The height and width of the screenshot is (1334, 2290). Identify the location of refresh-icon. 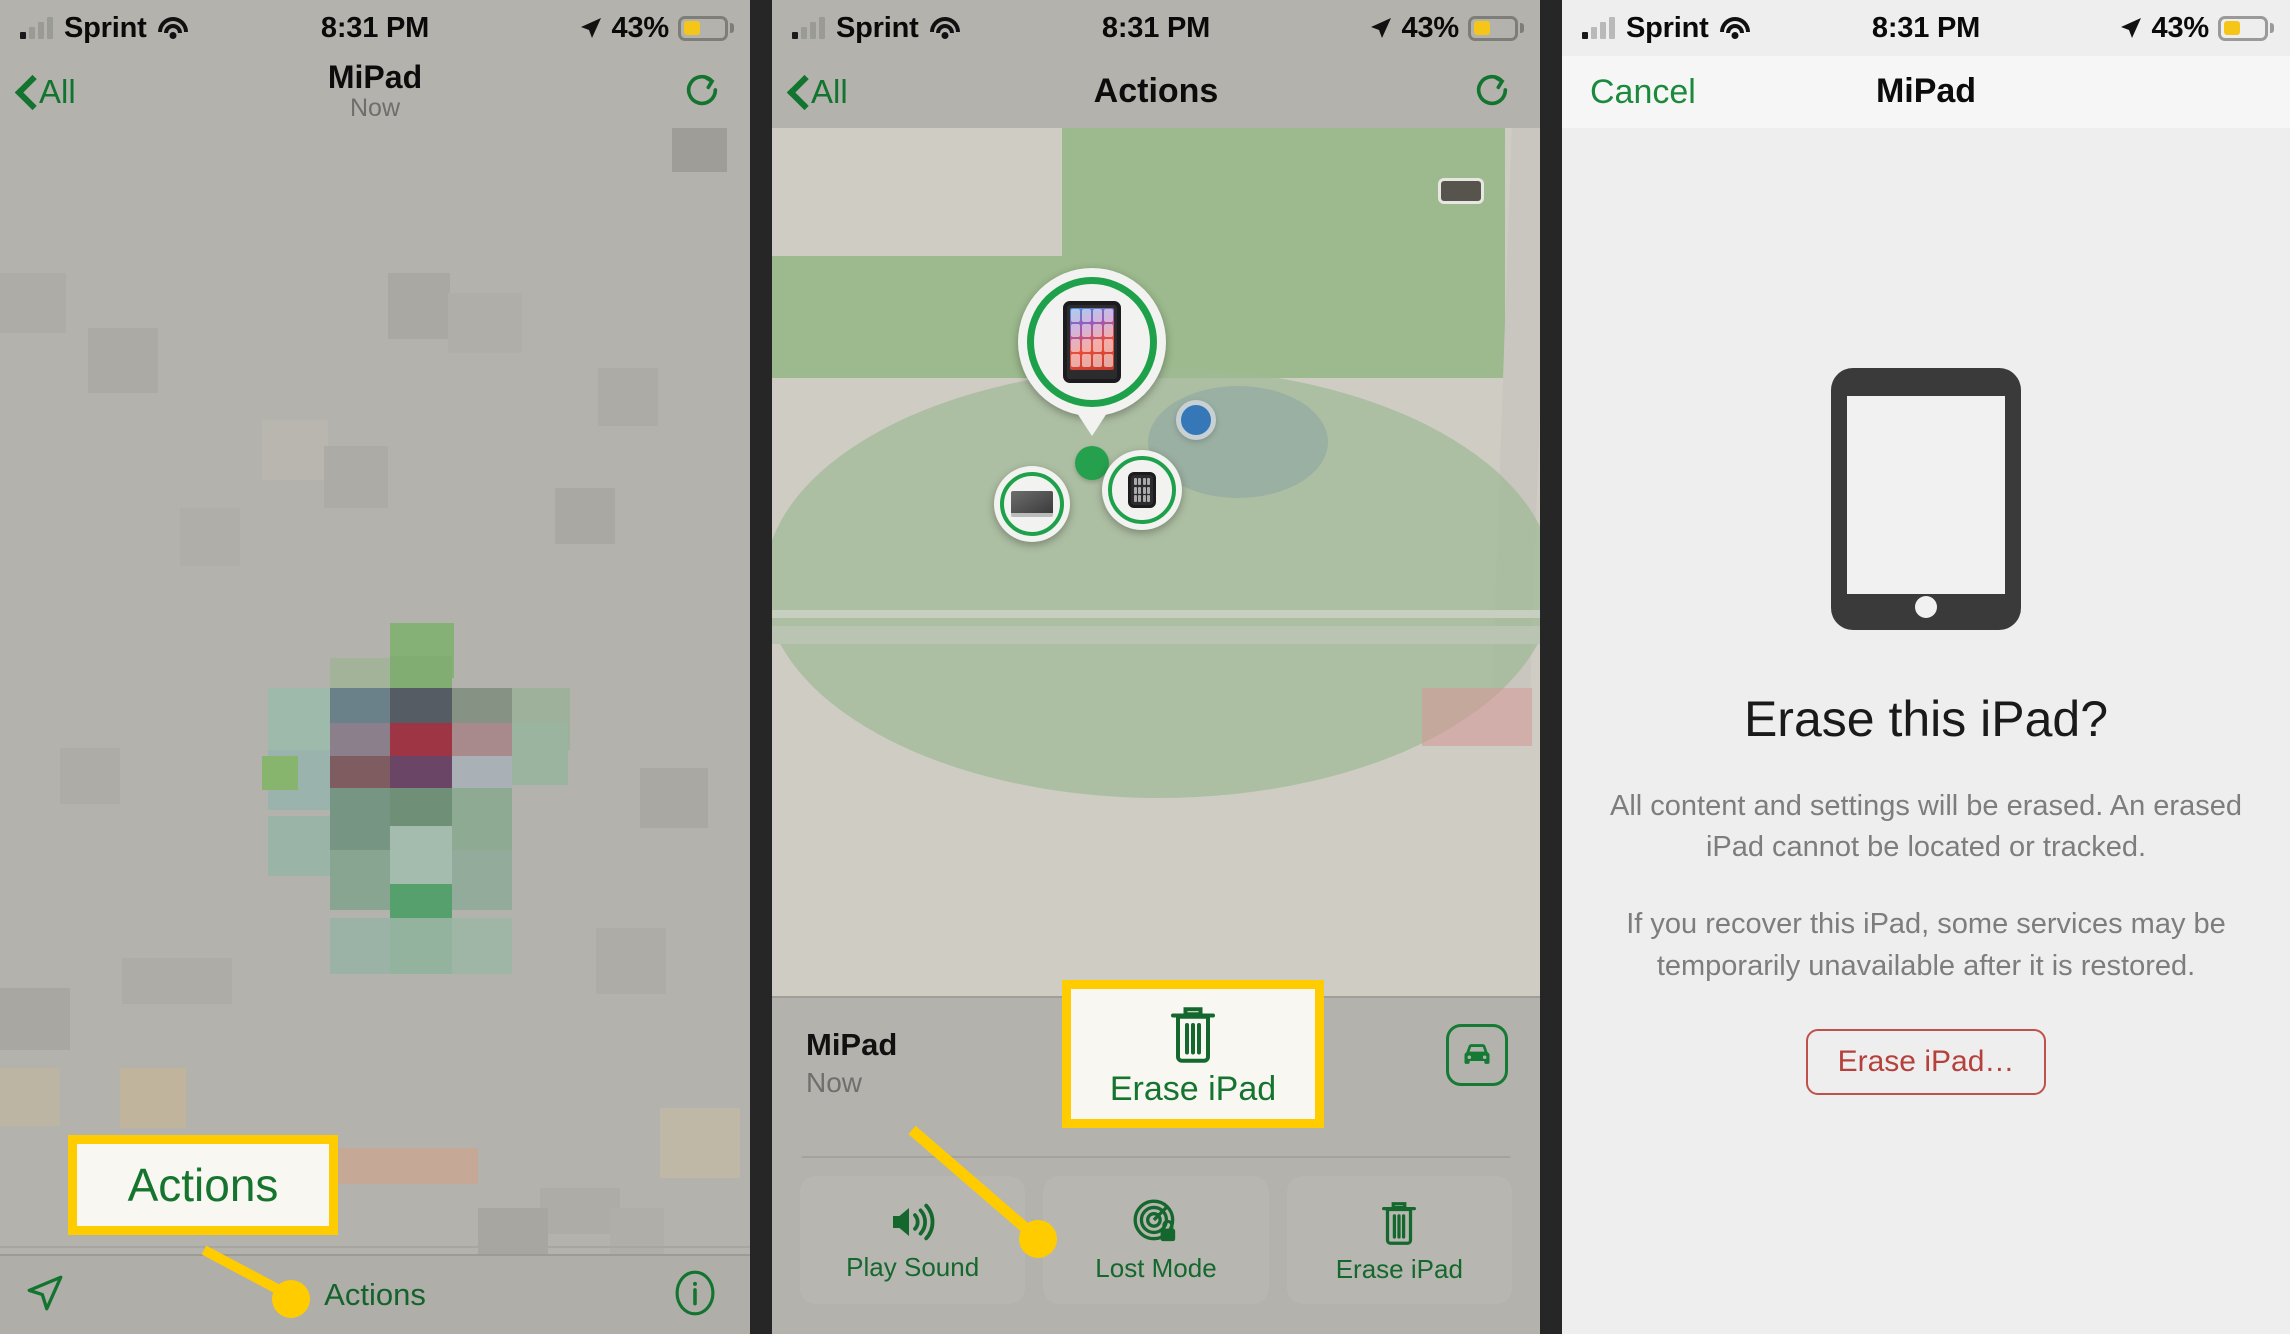
(702, 89).